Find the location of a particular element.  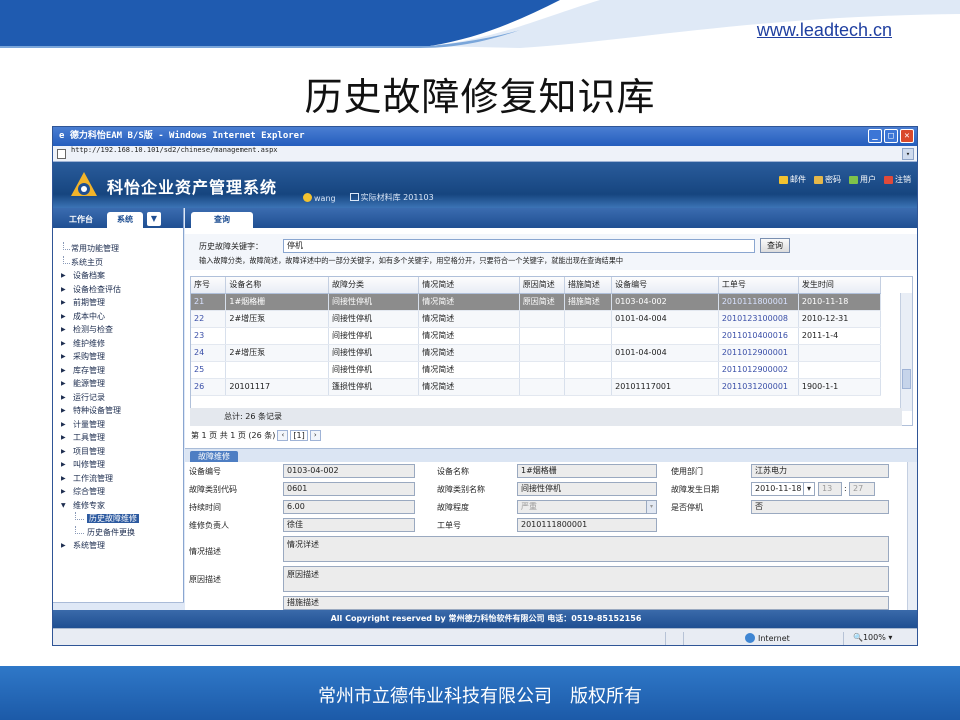

sidebar-item: ▶ 特种设备管理 is located at coordinates (122, 411).